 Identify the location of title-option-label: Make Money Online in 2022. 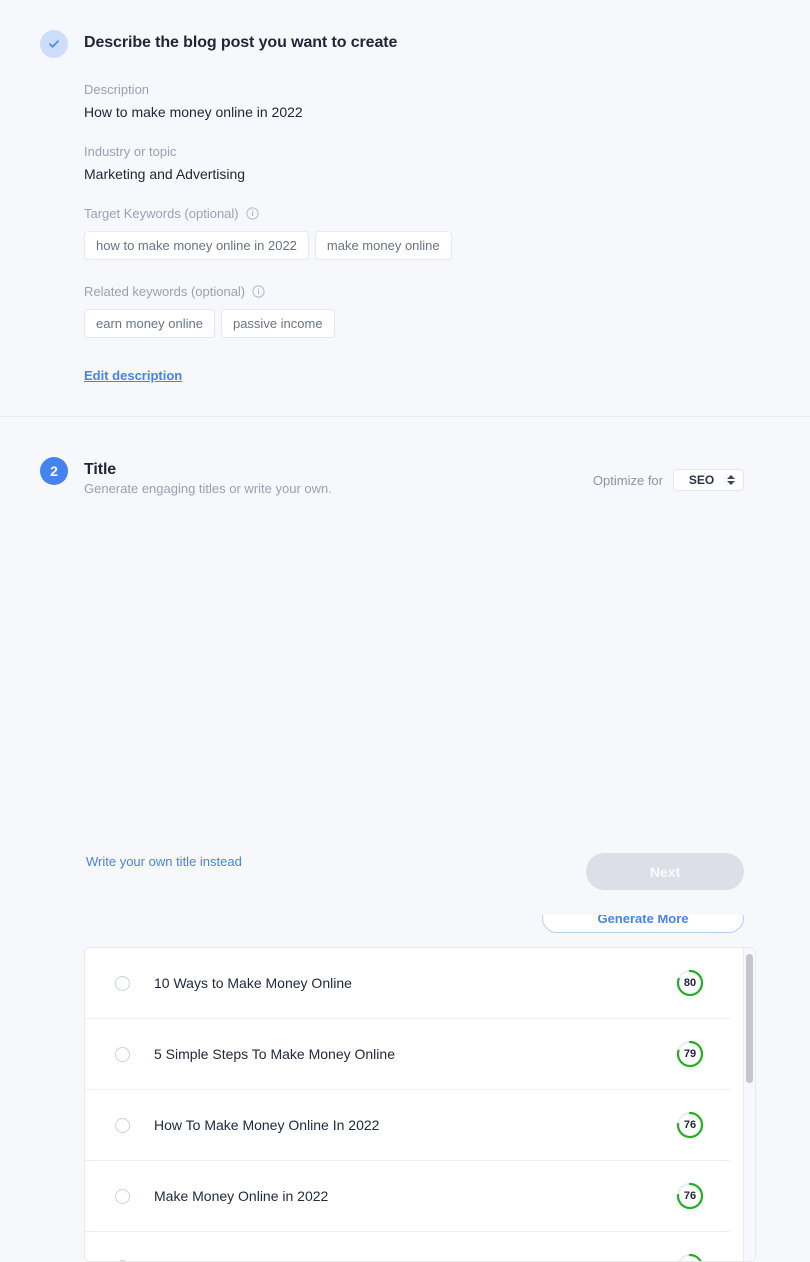
(241, 1196).